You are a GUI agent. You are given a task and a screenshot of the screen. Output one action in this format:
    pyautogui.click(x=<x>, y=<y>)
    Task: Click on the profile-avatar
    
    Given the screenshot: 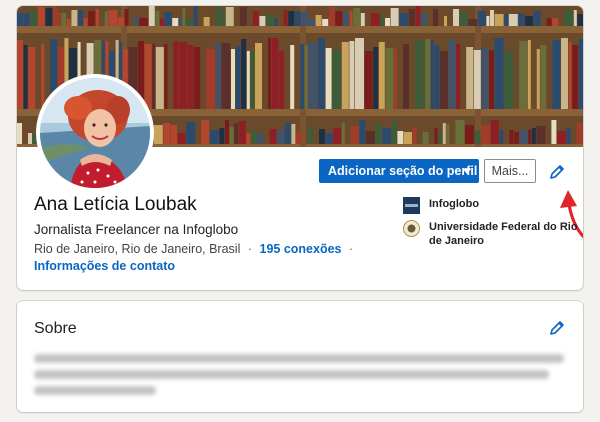 What is the action you would take?
    pyautogui.click(x=95, y=133)
    